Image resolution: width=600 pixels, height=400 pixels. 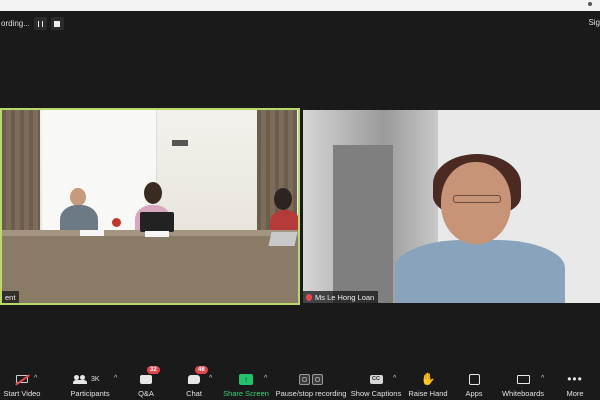 What do you see at coordinates (542, 378) in the screenshot?
I see `whiteboards-chevron-icon: ^` at bounding box center [542, 378].